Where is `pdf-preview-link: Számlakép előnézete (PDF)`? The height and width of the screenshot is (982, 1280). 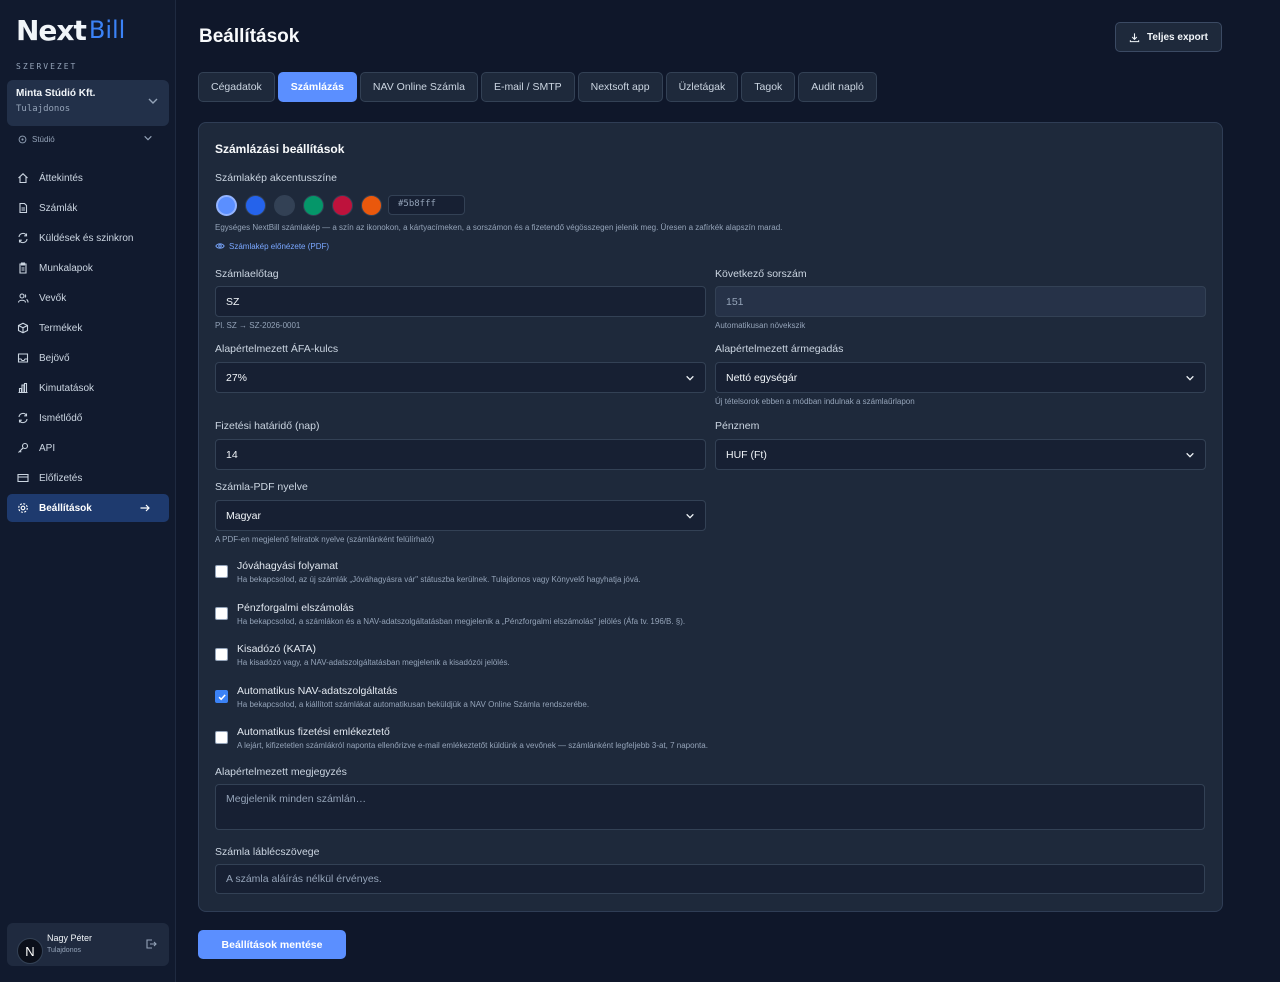
pdf-preview-link: Számlakép előnézete (PDF) is located at coordinates (272, 246).